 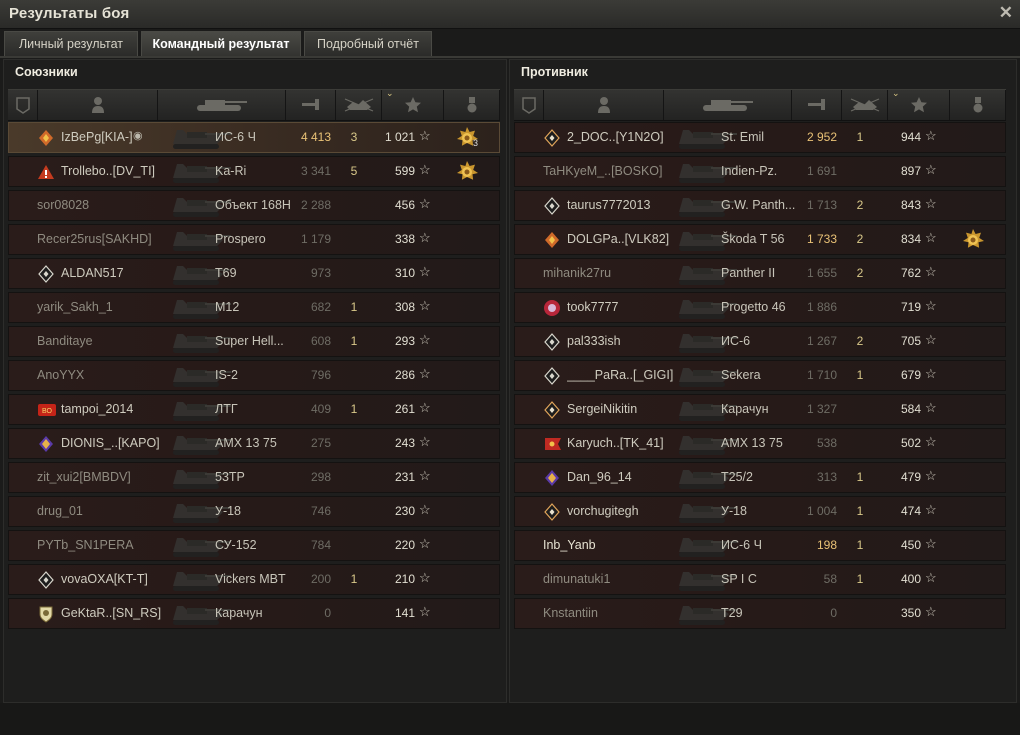 What do you see at coordinates (404, 307) in the screenshot?
I see `xp-value: 308` at bounding box center [404, 307].